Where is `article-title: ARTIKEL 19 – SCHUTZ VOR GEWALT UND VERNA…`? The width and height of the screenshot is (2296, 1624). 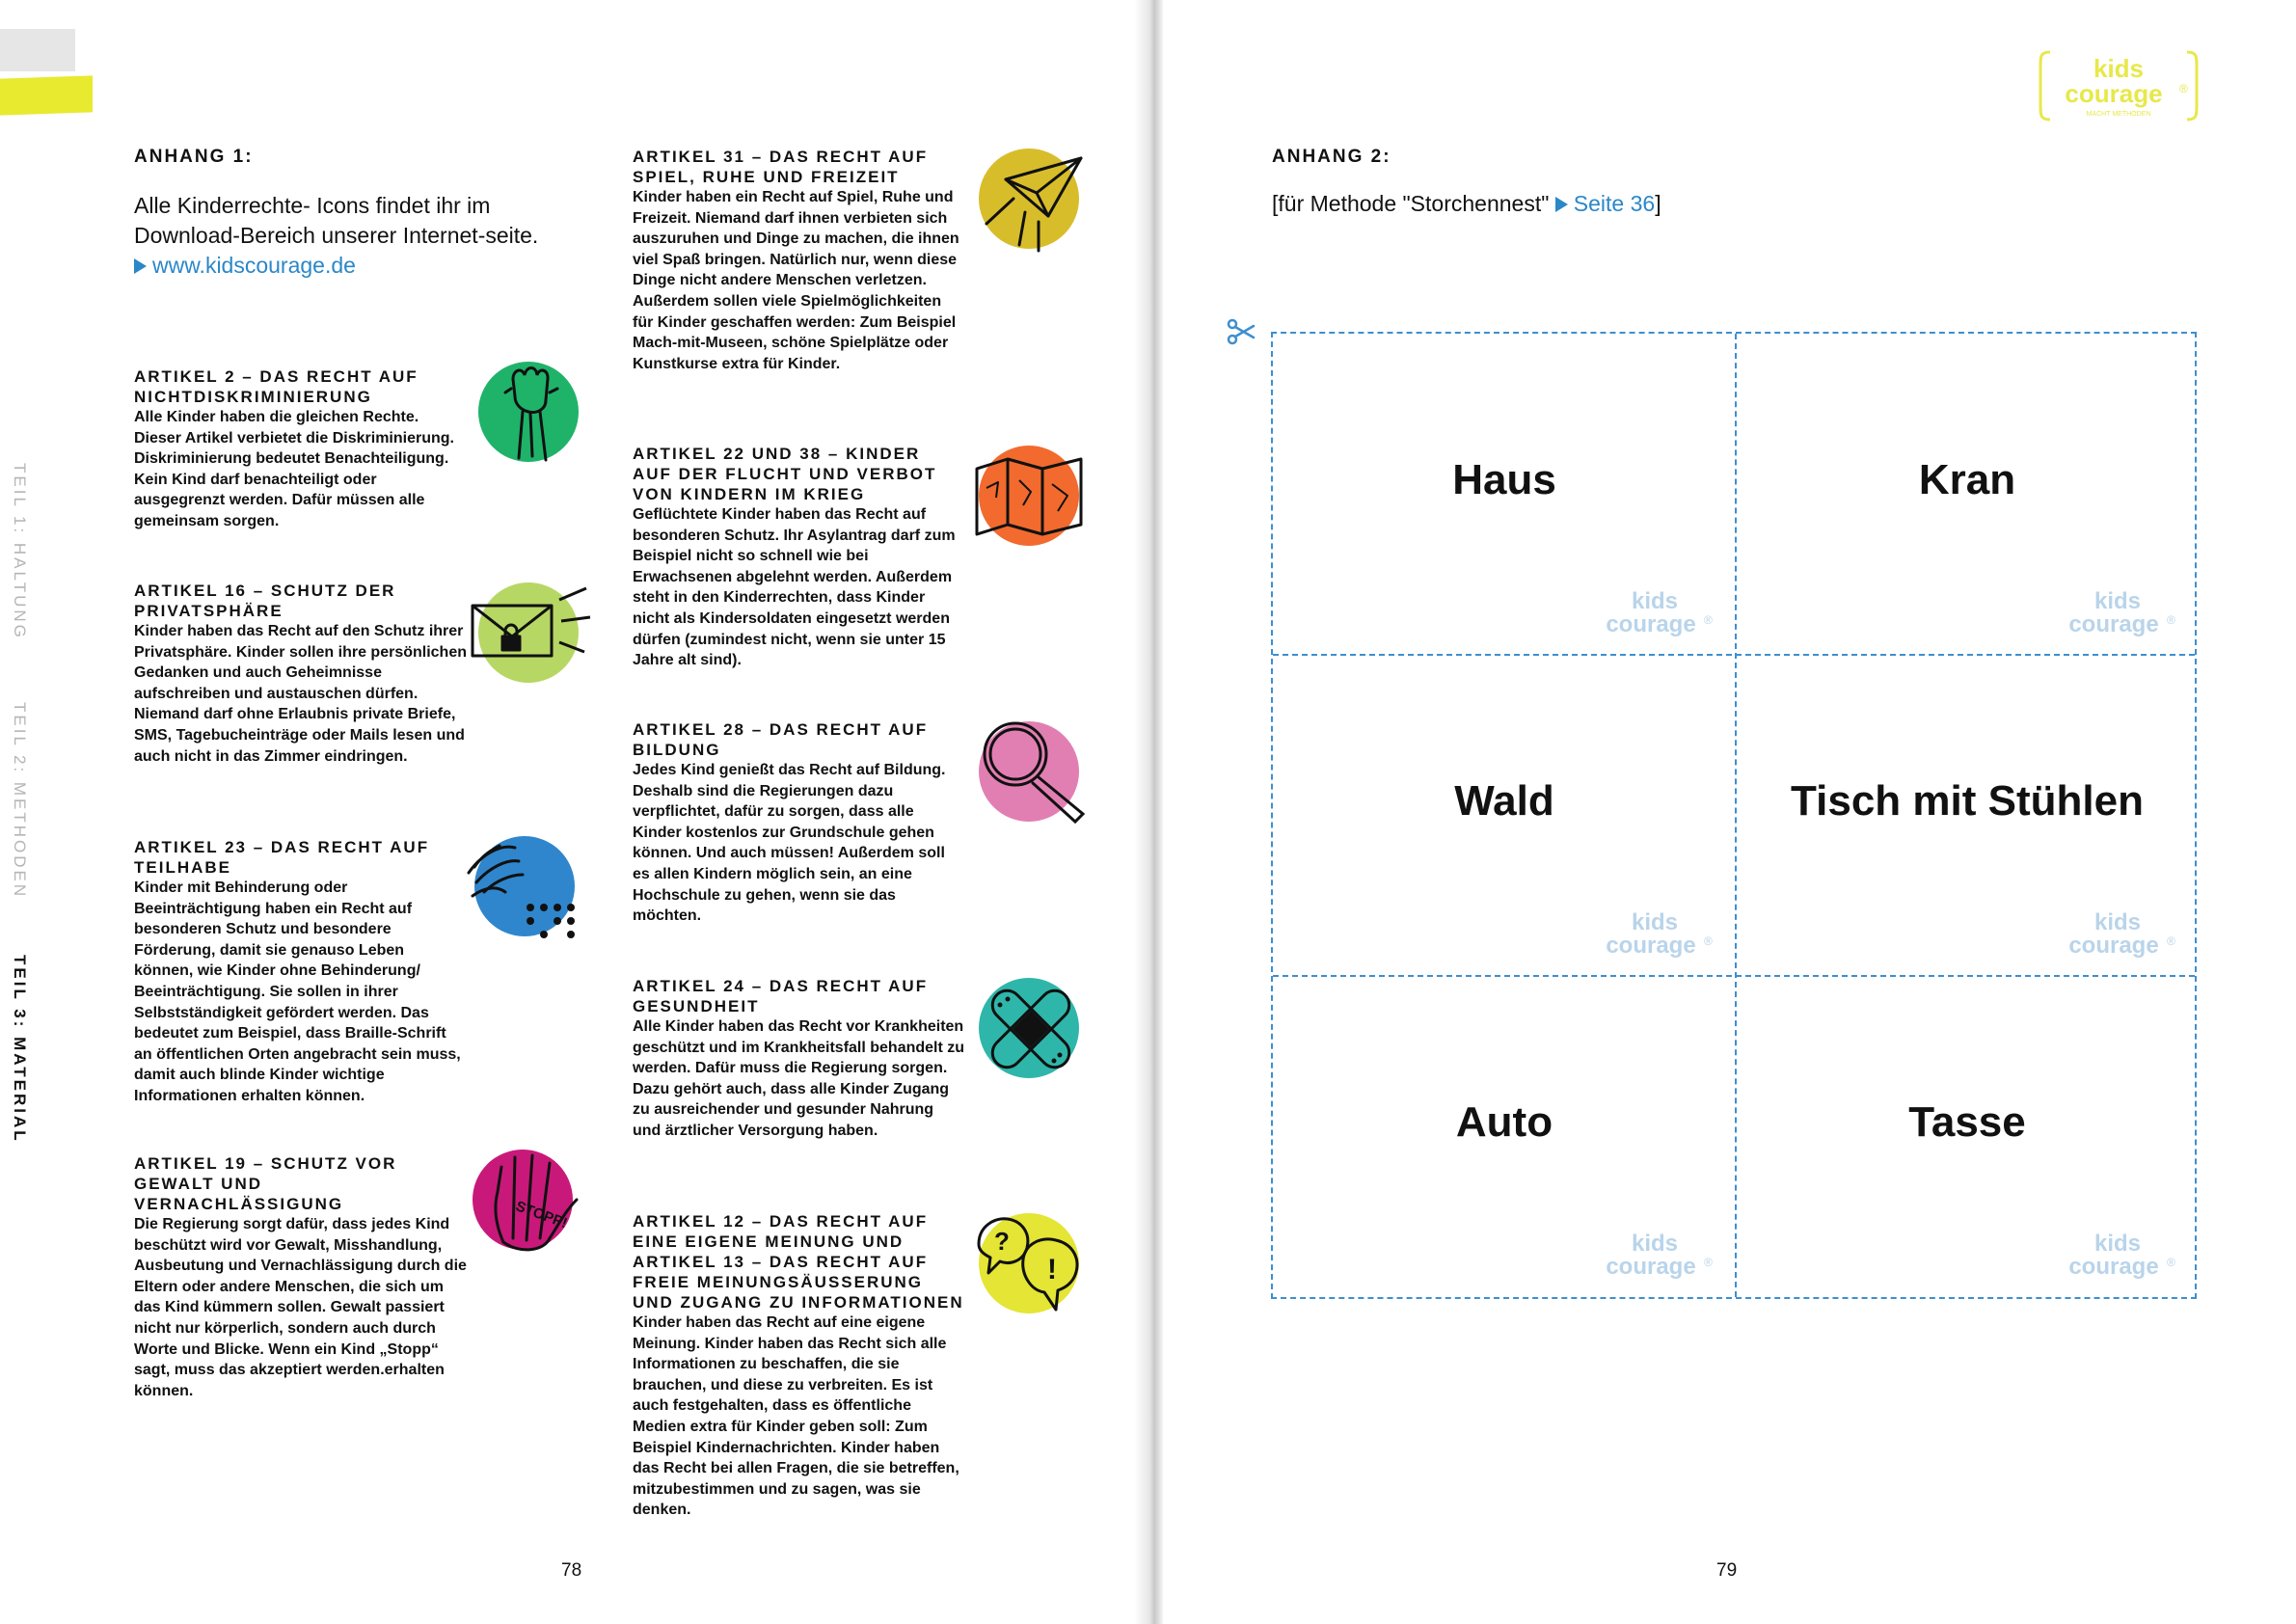
article-title: ARTIKEL 19 – SCHUTZ VOR GEWALT UND VERNA… is located at coordinates (265, 1183).